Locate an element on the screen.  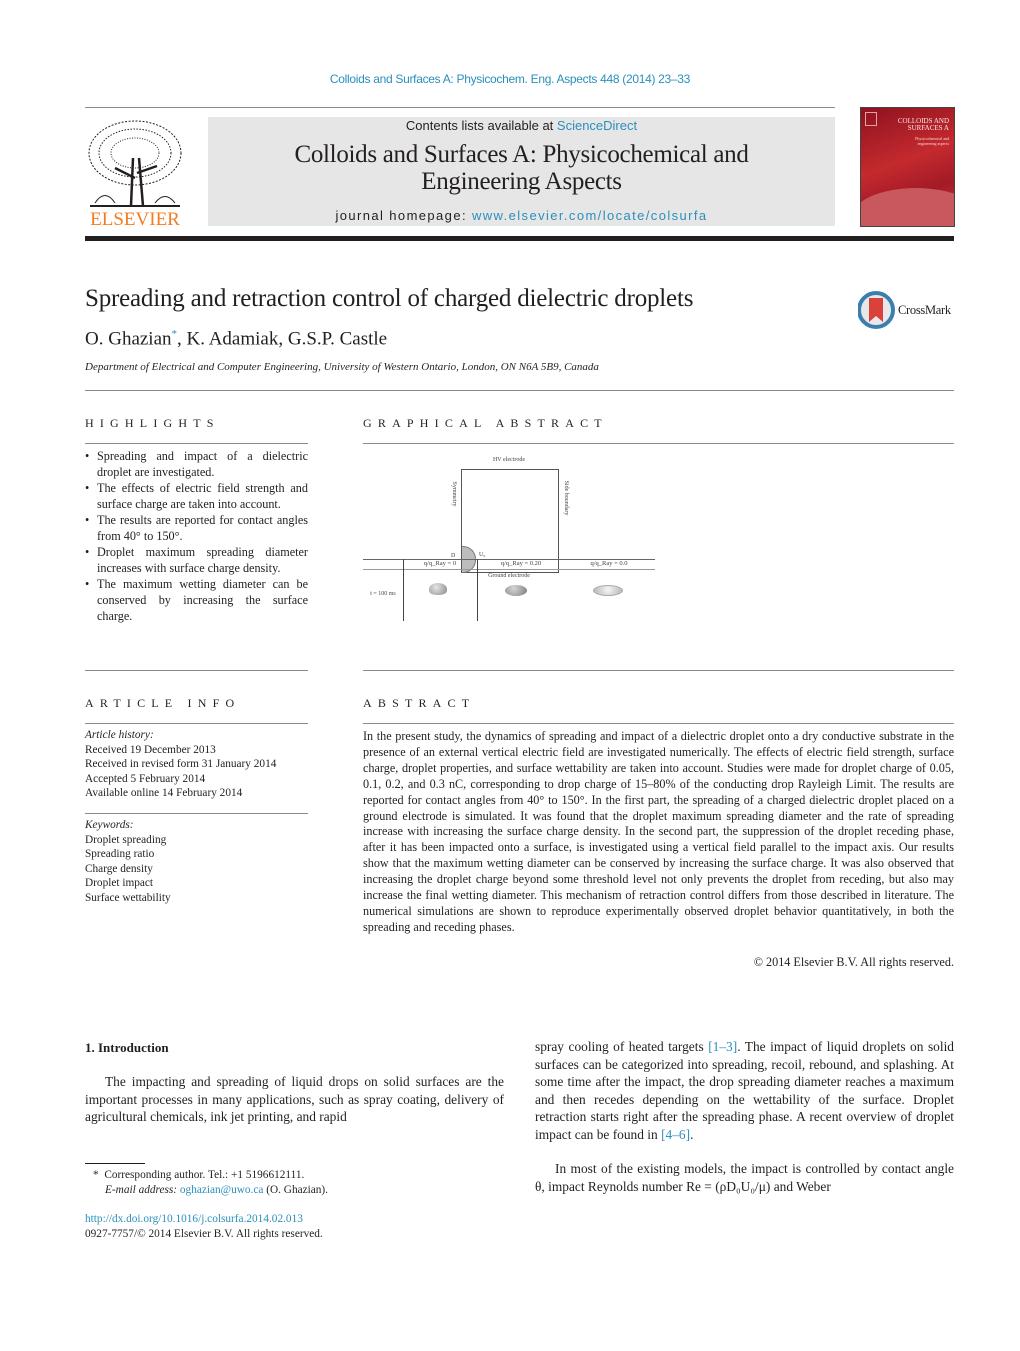
graphical-abstract-divider is located at coordinates (658, 443).